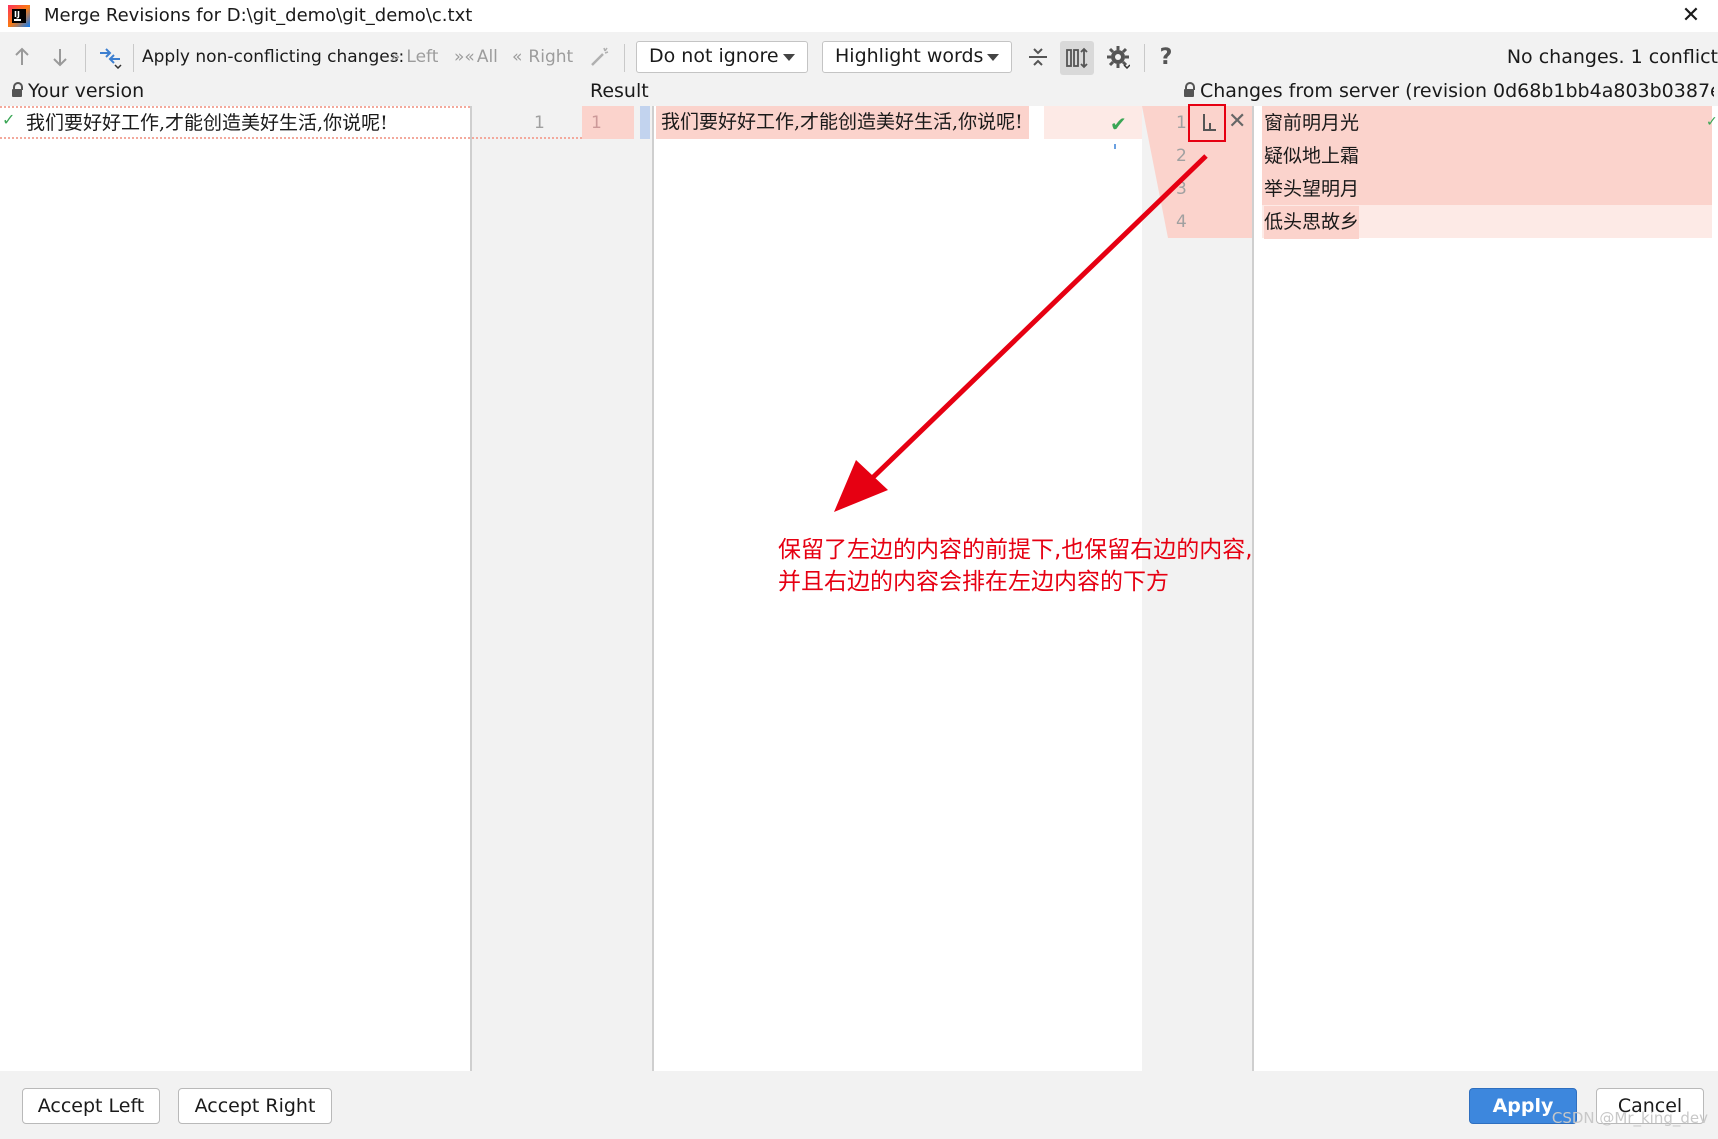 This screenshot has width=1718, height=1139. What do you see at coordinates (1115, 146) in the screenshot?
I see `caret-marker` at bounding box center [1115, 146].